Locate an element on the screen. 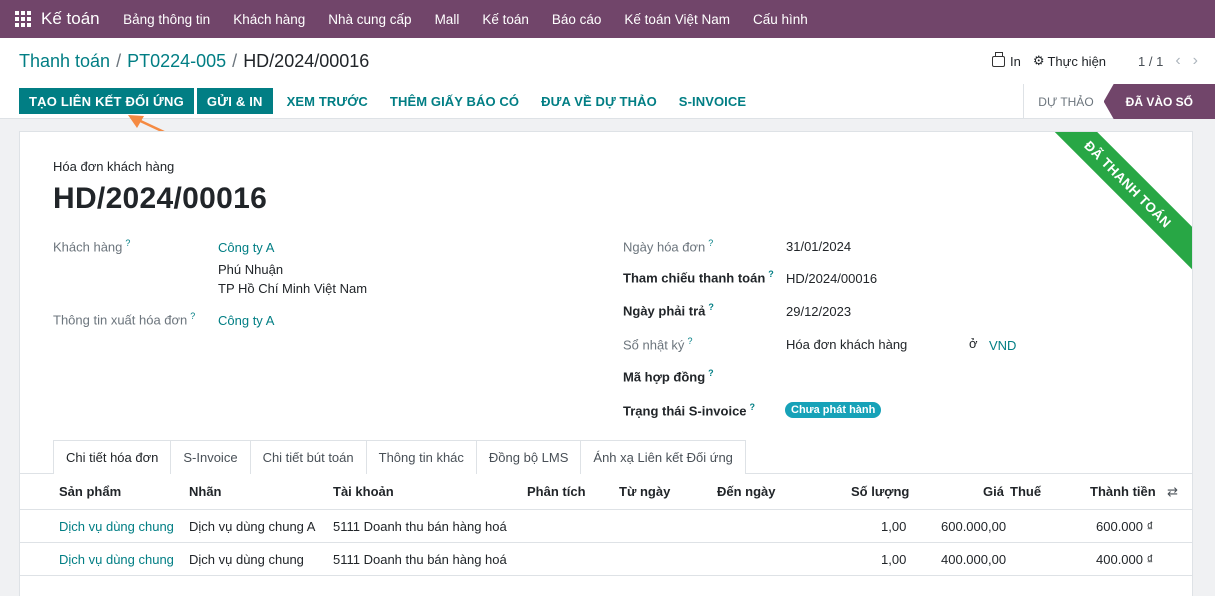 The height and width of the screenshot is (596, 1215). tab-s-invoice: S-Invoice is located at coordinates (210, 457).